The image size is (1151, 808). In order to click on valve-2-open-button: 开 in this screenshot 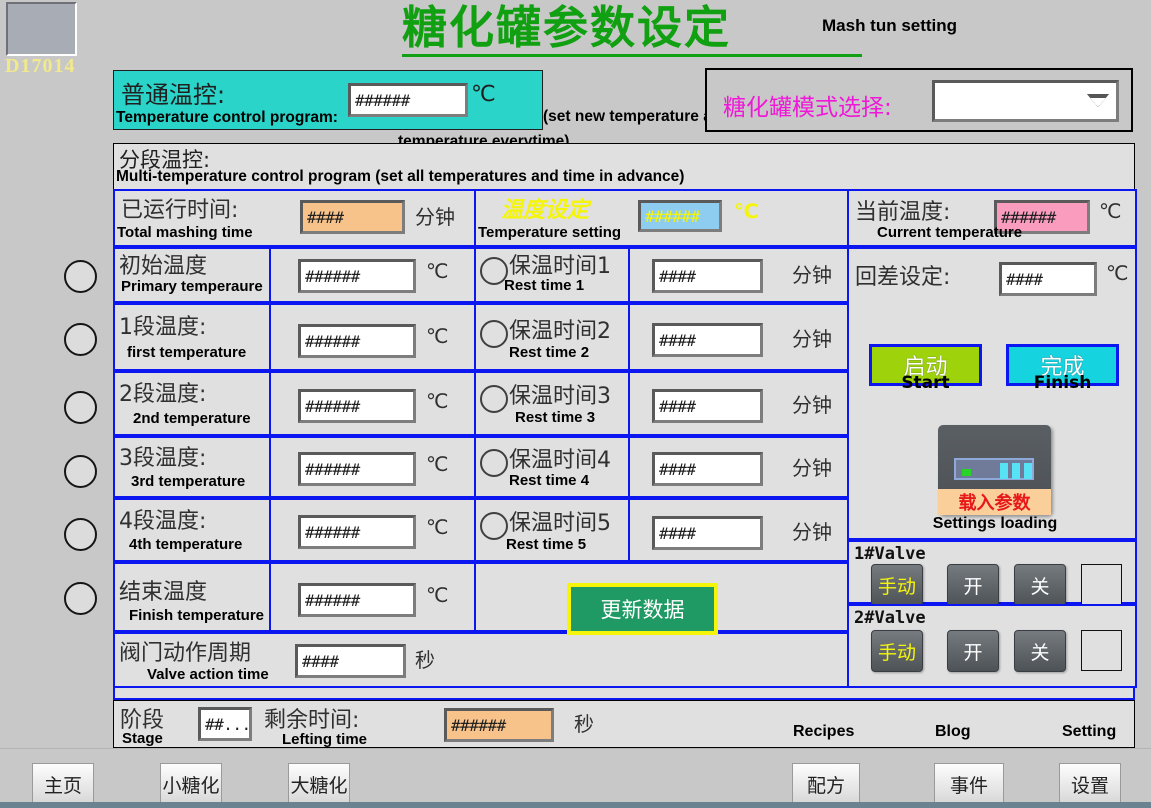, I will do `click(973, 651)`.